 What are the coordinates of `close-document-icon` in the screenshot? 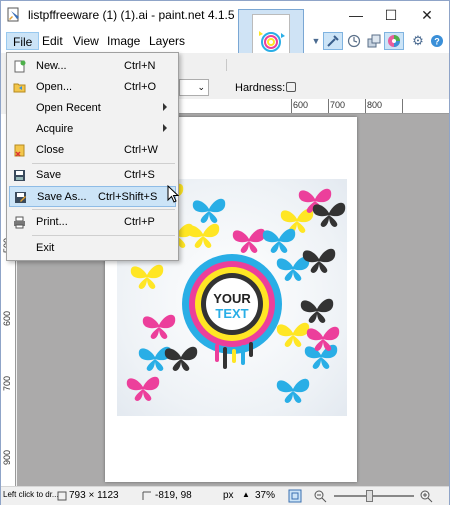 It's located at (19, 150).